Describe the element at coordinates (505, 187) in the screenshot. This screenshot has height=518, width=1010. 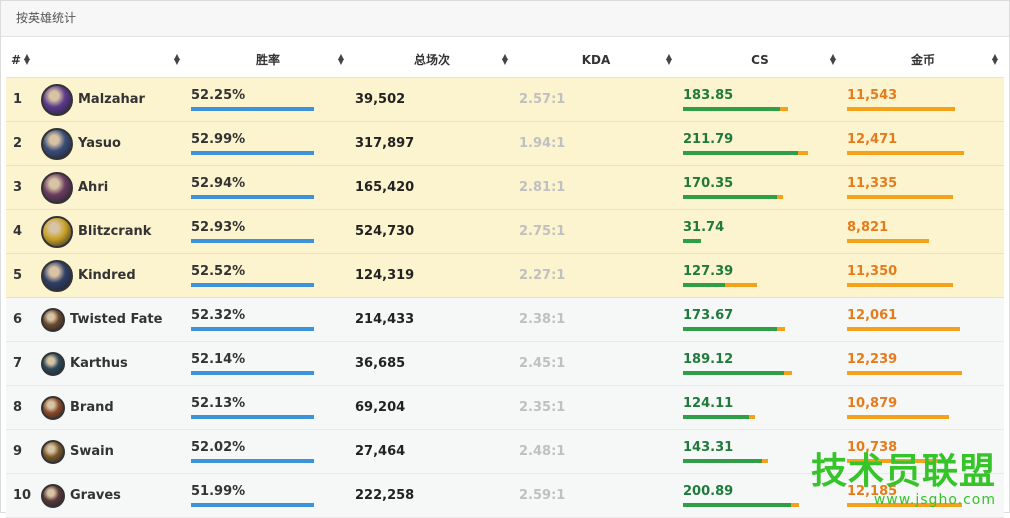
I see `table-row: 3 Ahri 52.94% 165,420 2.81:1 170.35 11,335` at that location.